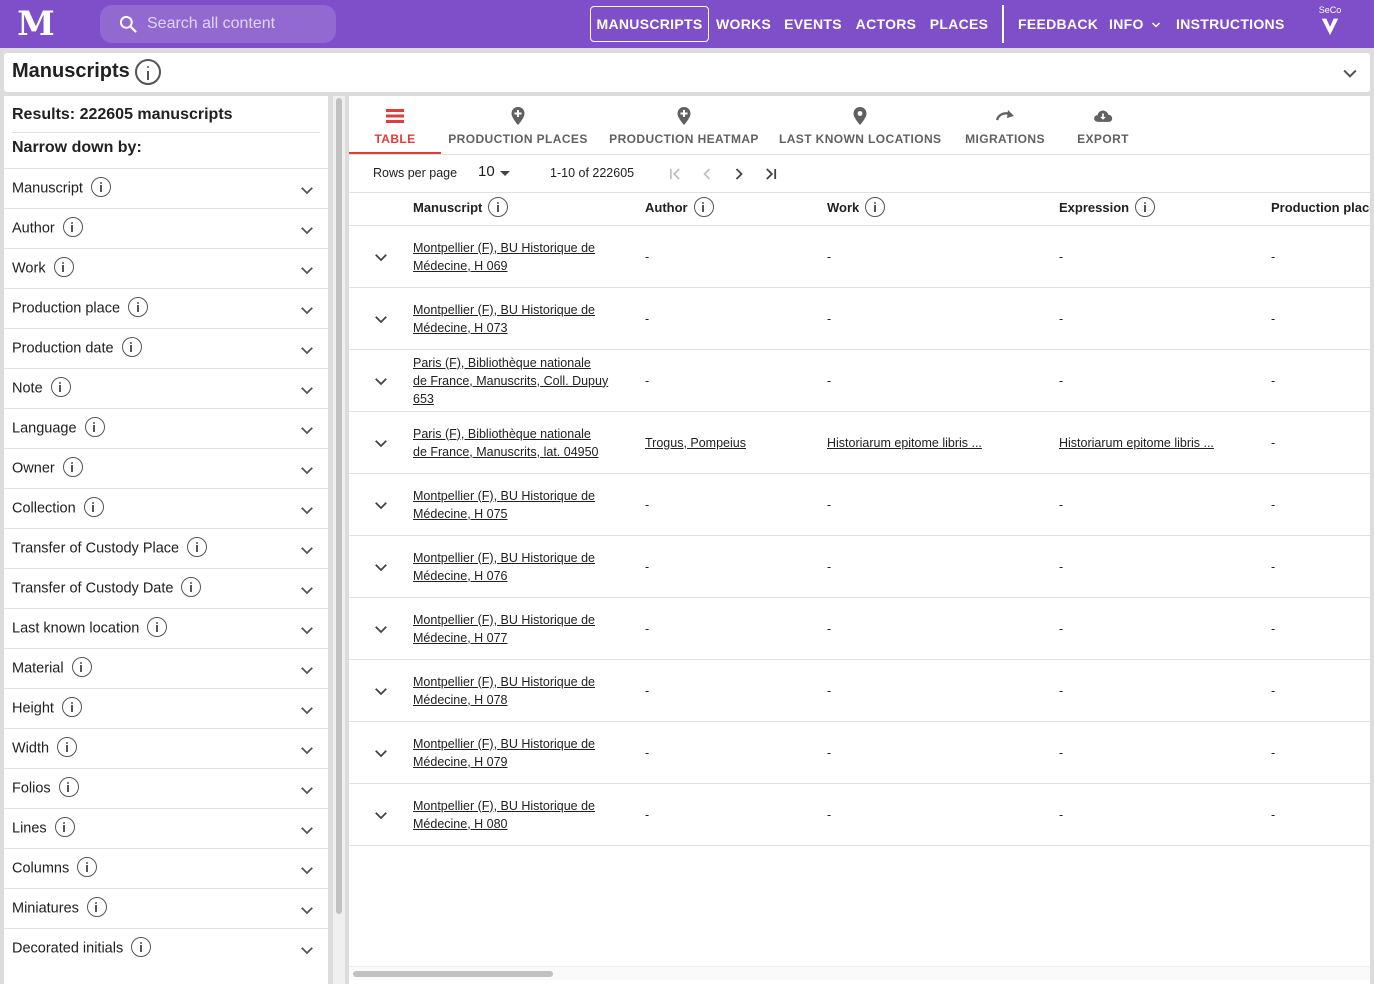 This screenshot has height=984, width=1374. What do you see at coordinates (339, 506) in the screenshot?
I see `scrollbar-thumb` at bounding box center [339, 506].